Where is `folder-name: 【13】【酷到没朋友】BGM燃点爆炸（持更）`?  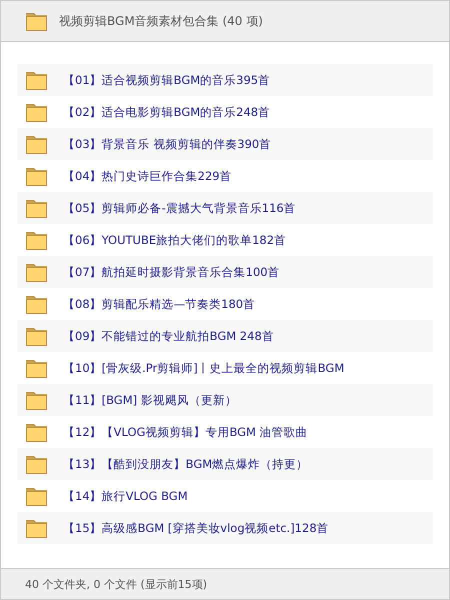
folder-name: 【13】【酷到没朋友】BGM燃点爆炸（持更） is located at coordinates (185, 464).